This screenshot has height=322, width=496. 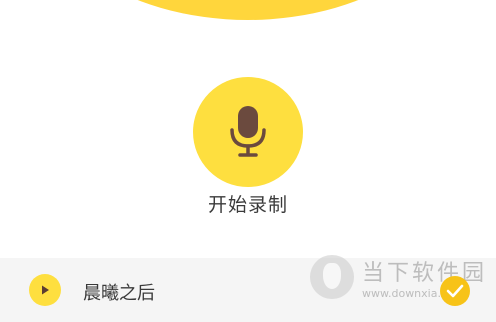 What do you see at coordinates (247, 205) in the screenshot?
I see `record-label: 开始录制` at bounding box center [247, 205].